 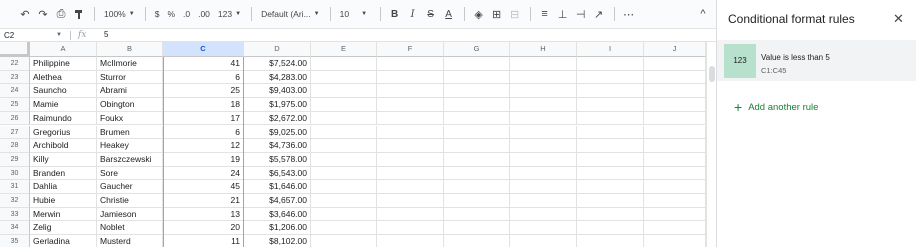 I want to click on cell-c29: 19, so click(x=203, y=159).